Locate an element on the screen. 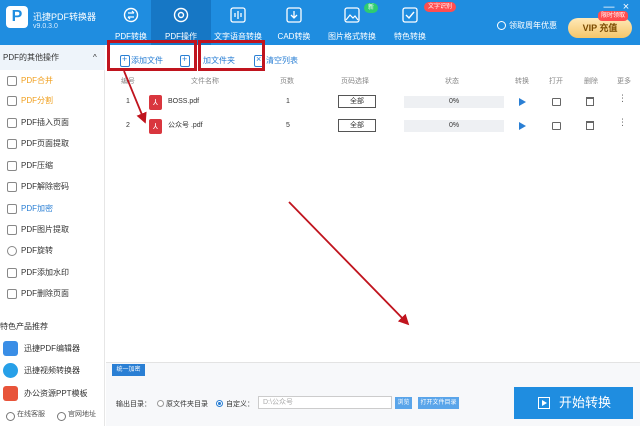  arrow-to-start is located at coordinates (349, 263).